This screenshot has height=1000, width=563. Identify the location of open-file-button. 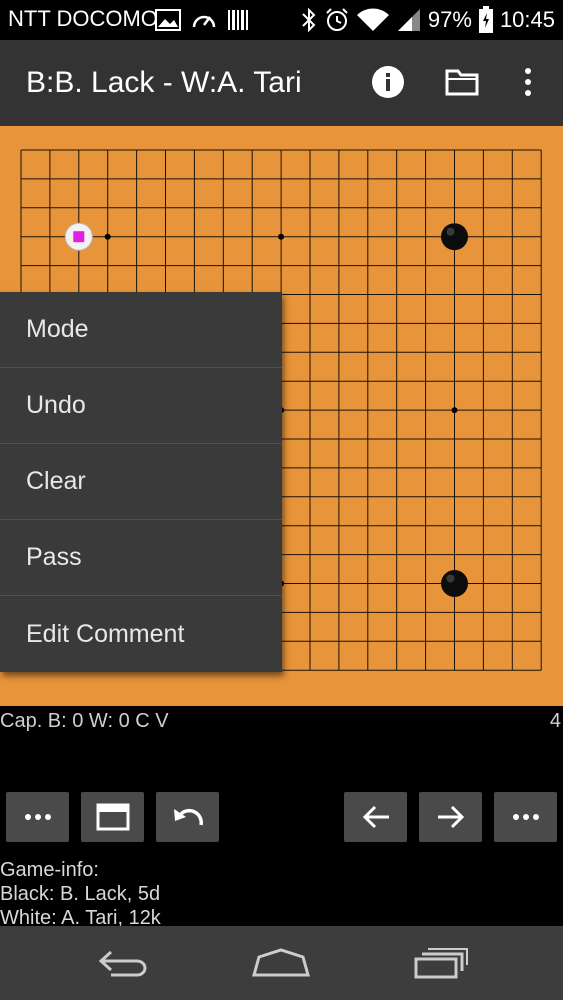
(462, 82).